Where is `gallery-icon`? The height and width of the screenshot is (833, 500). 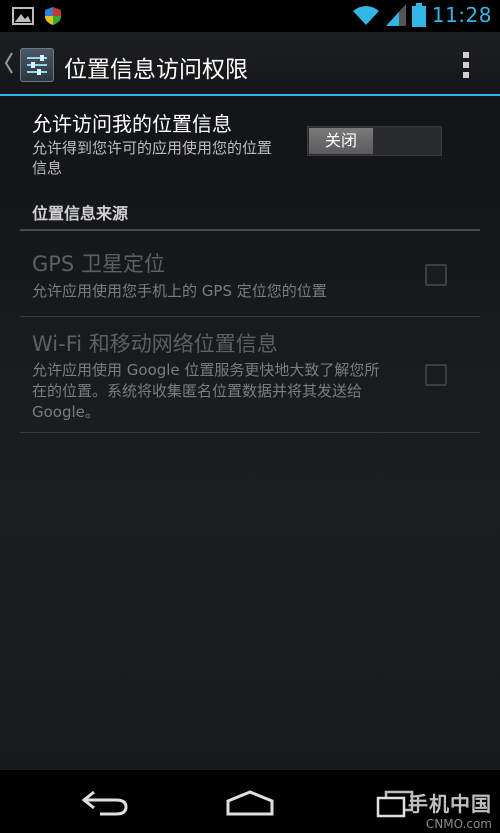
gallery-icon is located at coordinates (23, 16).